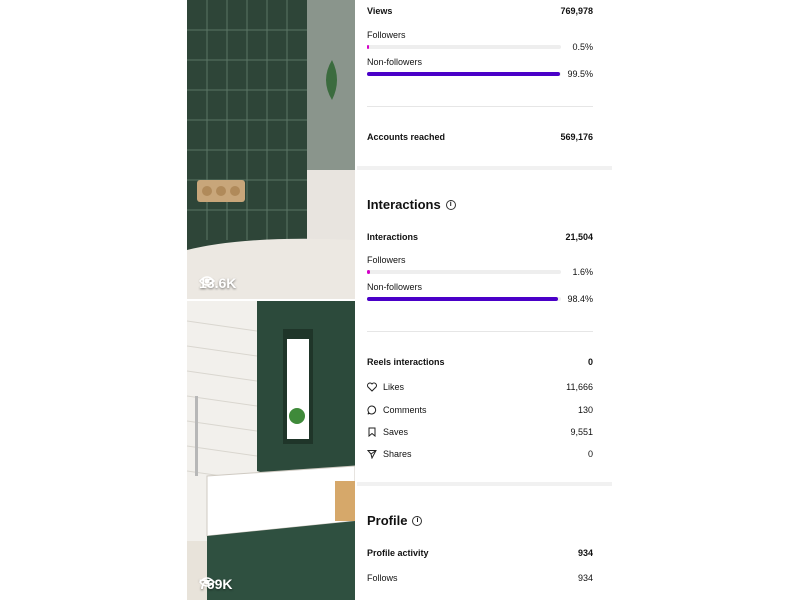 The width and height of the screenshot is (800, 600). Describe the element at coordinates (480, 35) in the screenshot. I see `views-followers-label-row: Followers` at that location.